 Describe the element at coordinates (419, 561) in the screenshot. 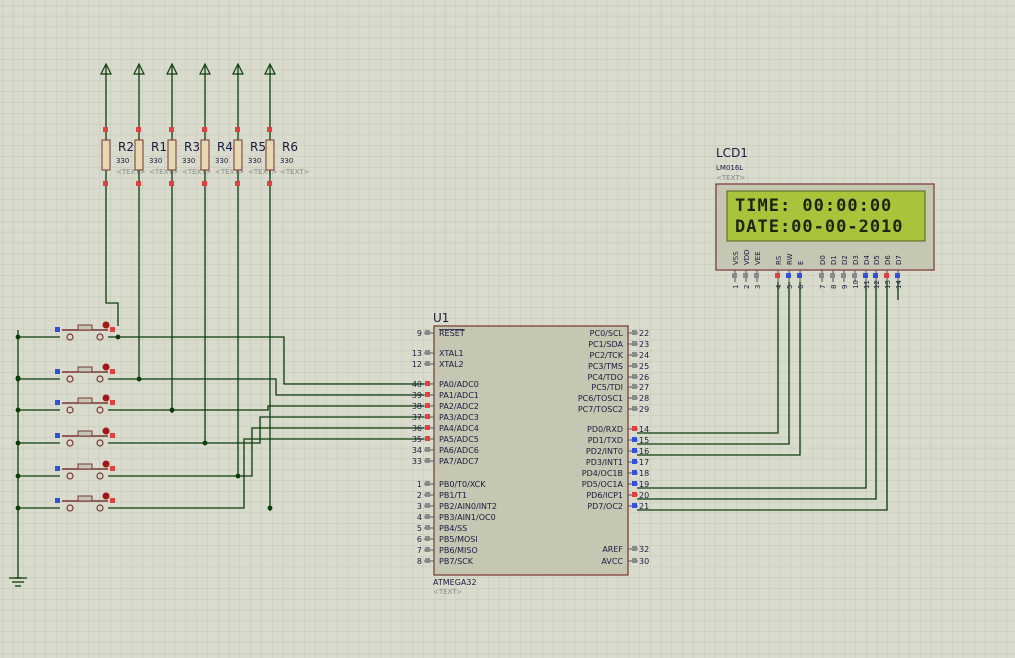

I see `pin-number: 8` at that location.